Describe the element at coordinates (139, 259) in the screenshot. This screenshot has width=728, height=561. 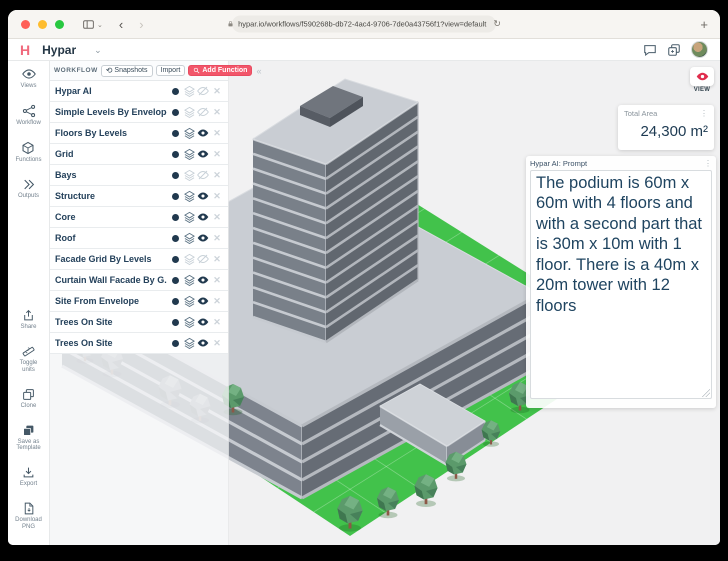
I see `function-row: Facade Grid By Levels ✕` at that location.